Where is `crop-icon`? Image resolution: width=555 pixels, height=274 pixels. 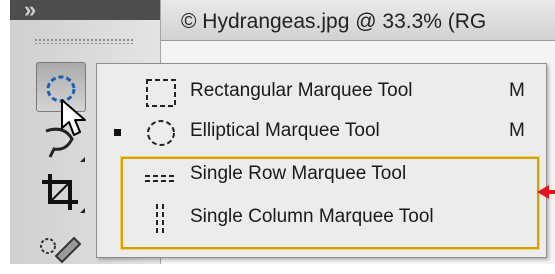
crop-icon is located at coordinates (60, 192).